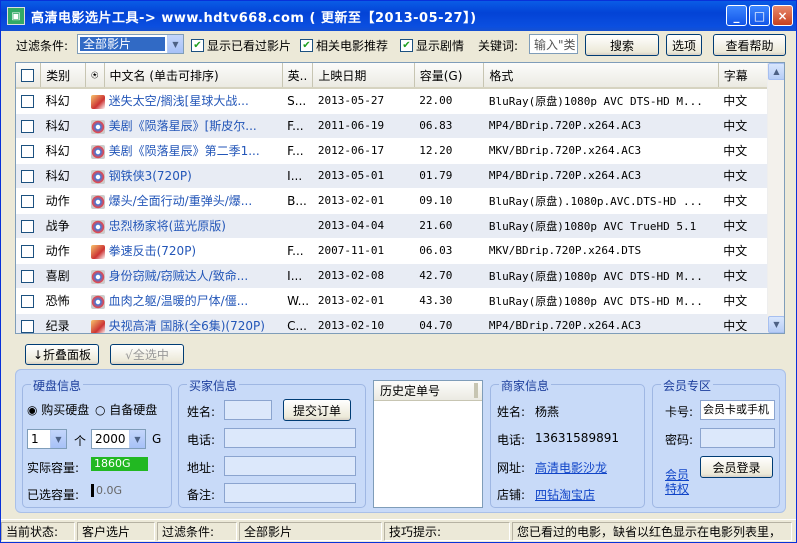  What do you see at coordinates (759, 15) in the screenshot?
I see `maximize-button: □` at bounding box center [759, 15].